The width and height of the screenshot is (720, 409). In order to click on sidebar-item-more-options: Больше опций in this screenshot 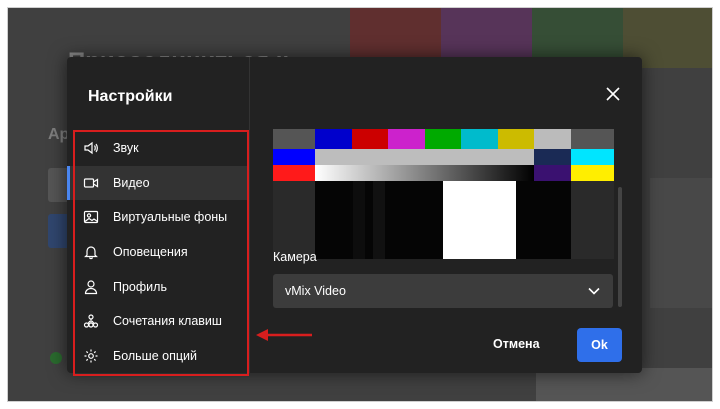, I will do `click(158, 356)`.